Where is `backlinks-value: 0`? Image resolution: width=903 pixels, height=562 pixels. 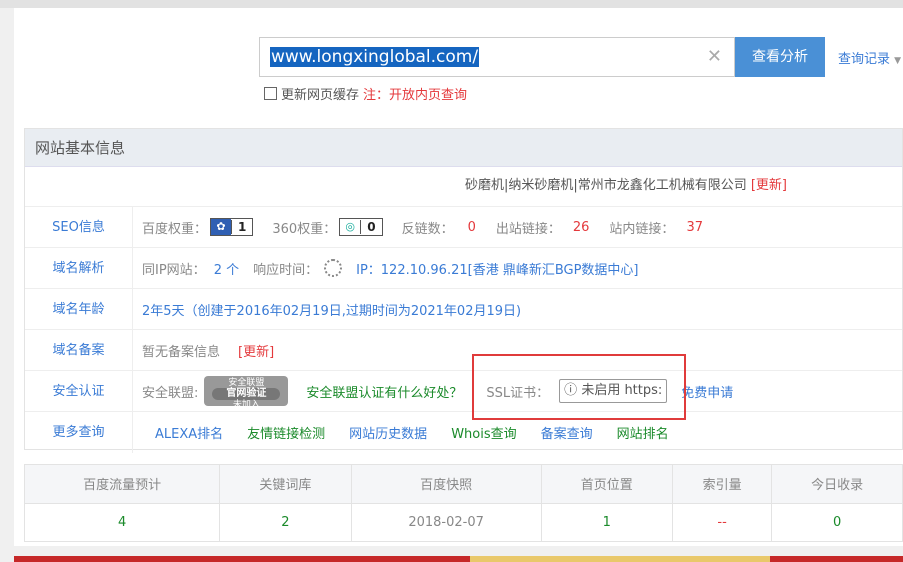 backlinks-value: 0 is located at coordinates (472, 227).